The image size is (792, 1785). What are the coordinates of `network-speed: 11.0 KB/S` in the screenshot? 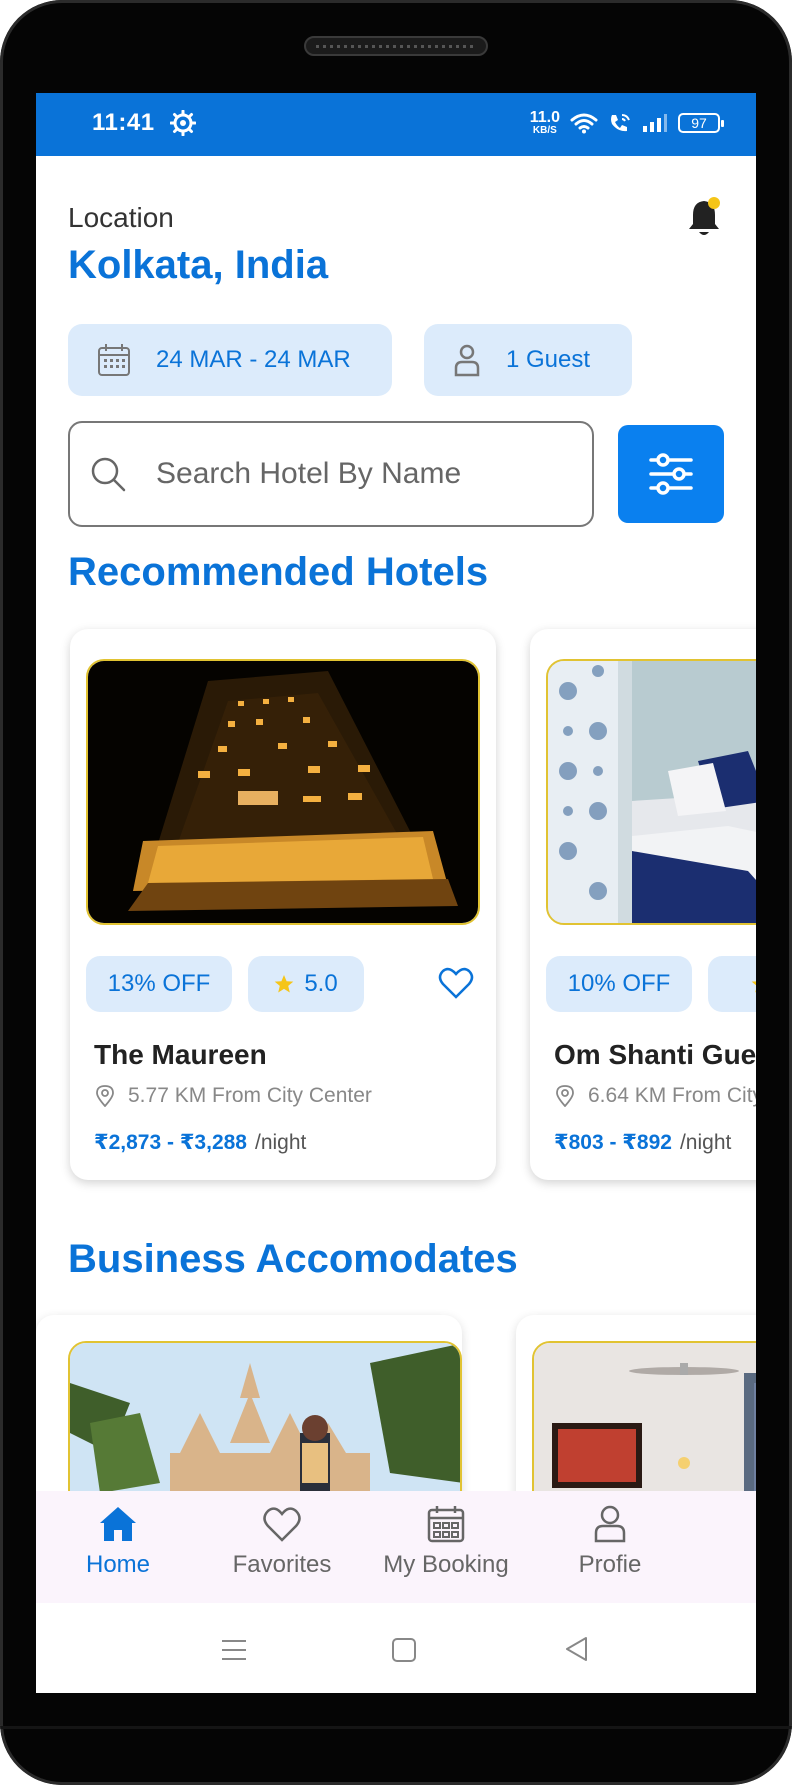 It's located at (545, 123).